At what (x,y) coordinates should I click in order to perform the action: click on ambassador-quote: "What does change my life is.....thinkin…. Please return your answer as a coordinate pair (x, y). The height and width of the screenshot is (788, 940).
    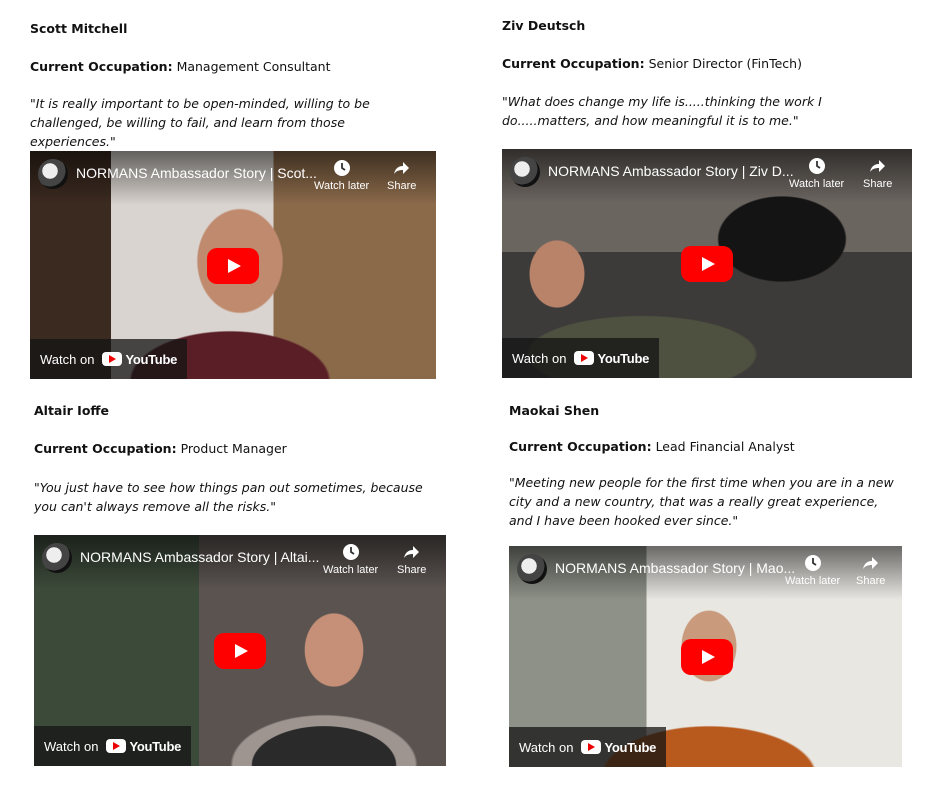
    Looking at the image, I should click on (662, 111).